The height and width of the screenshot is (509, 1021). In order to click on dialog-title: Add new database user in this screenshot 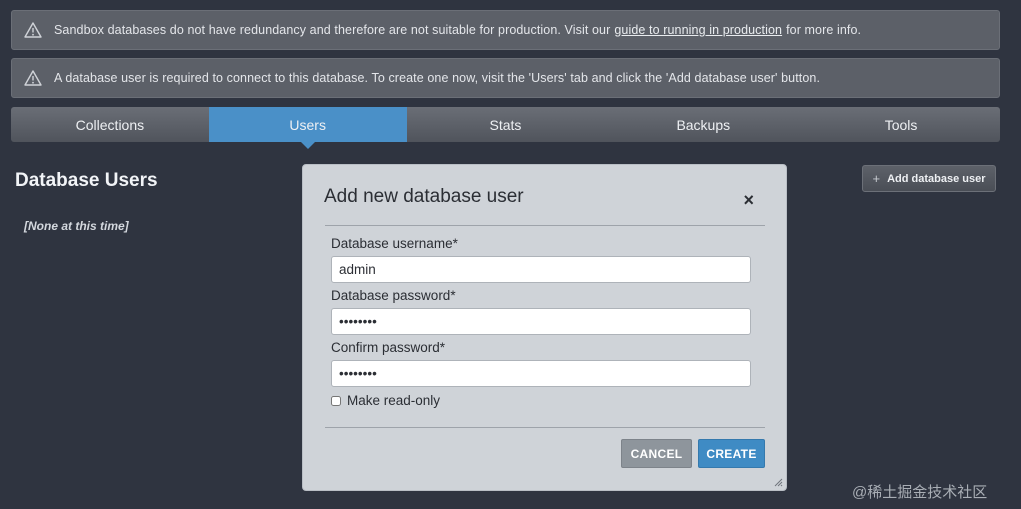, I will do `click(424, 196)`.